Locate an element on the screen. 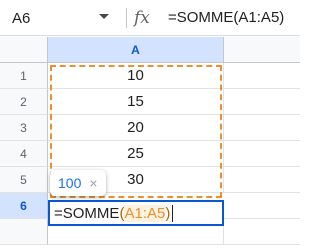 The image size is (320, 248). cell-b6 is located at coordinates (262, 206).